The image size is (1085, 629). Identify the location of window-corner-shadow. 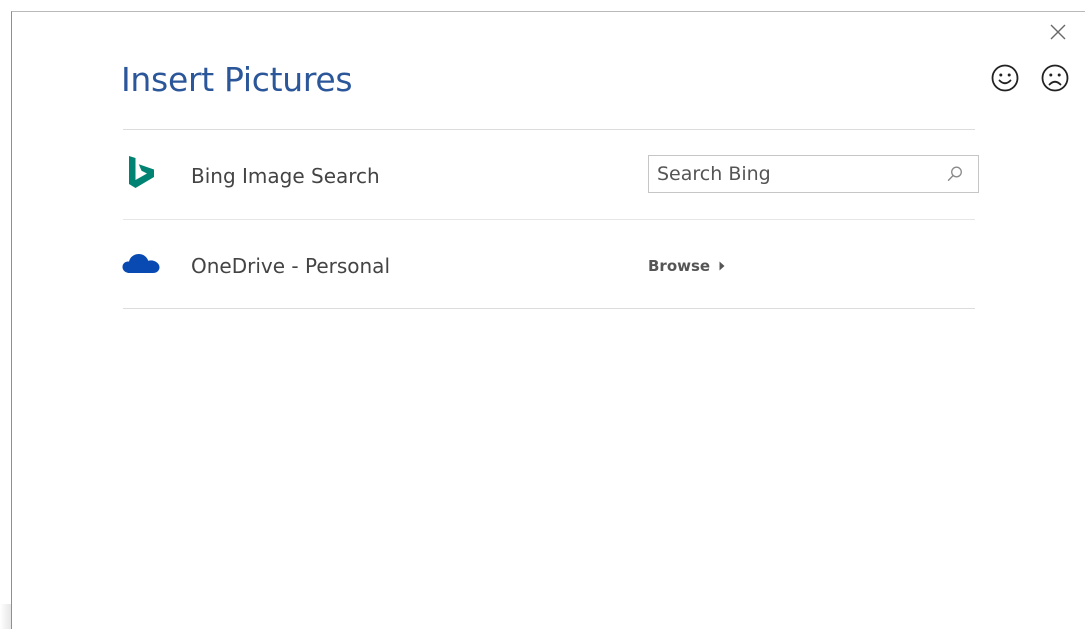
(5, 616).